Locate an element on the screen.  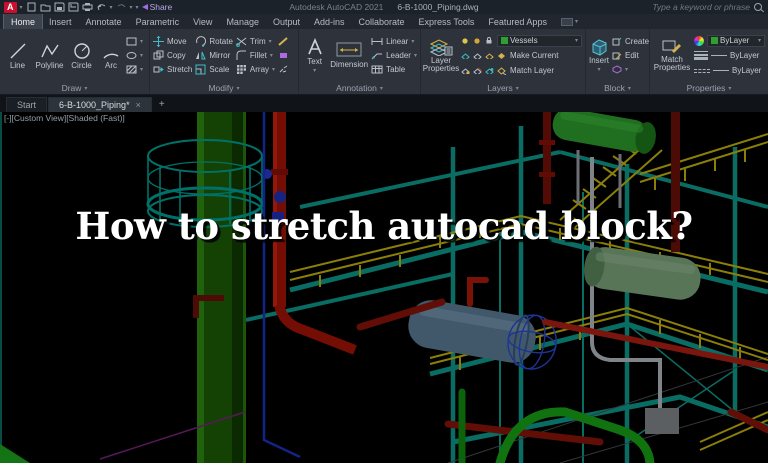
plot-icon is located at coordinates (87, 7).